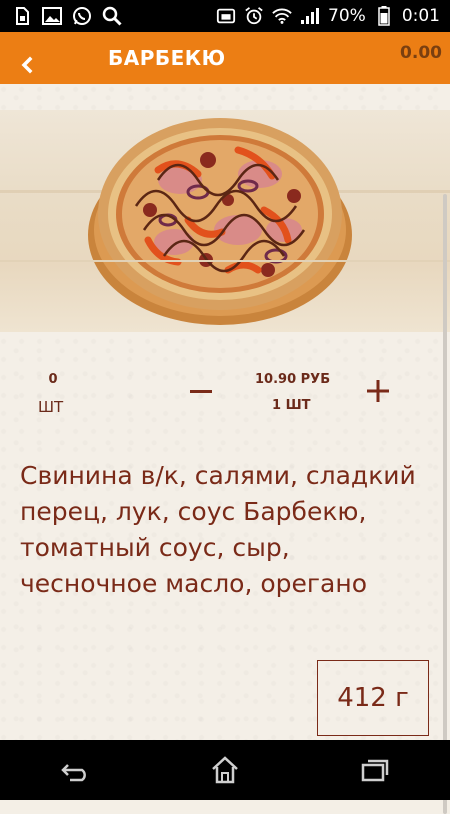 The width and height of the screenshot is (450, 814). I want to click on system-nav-bar, so click(225, 770).